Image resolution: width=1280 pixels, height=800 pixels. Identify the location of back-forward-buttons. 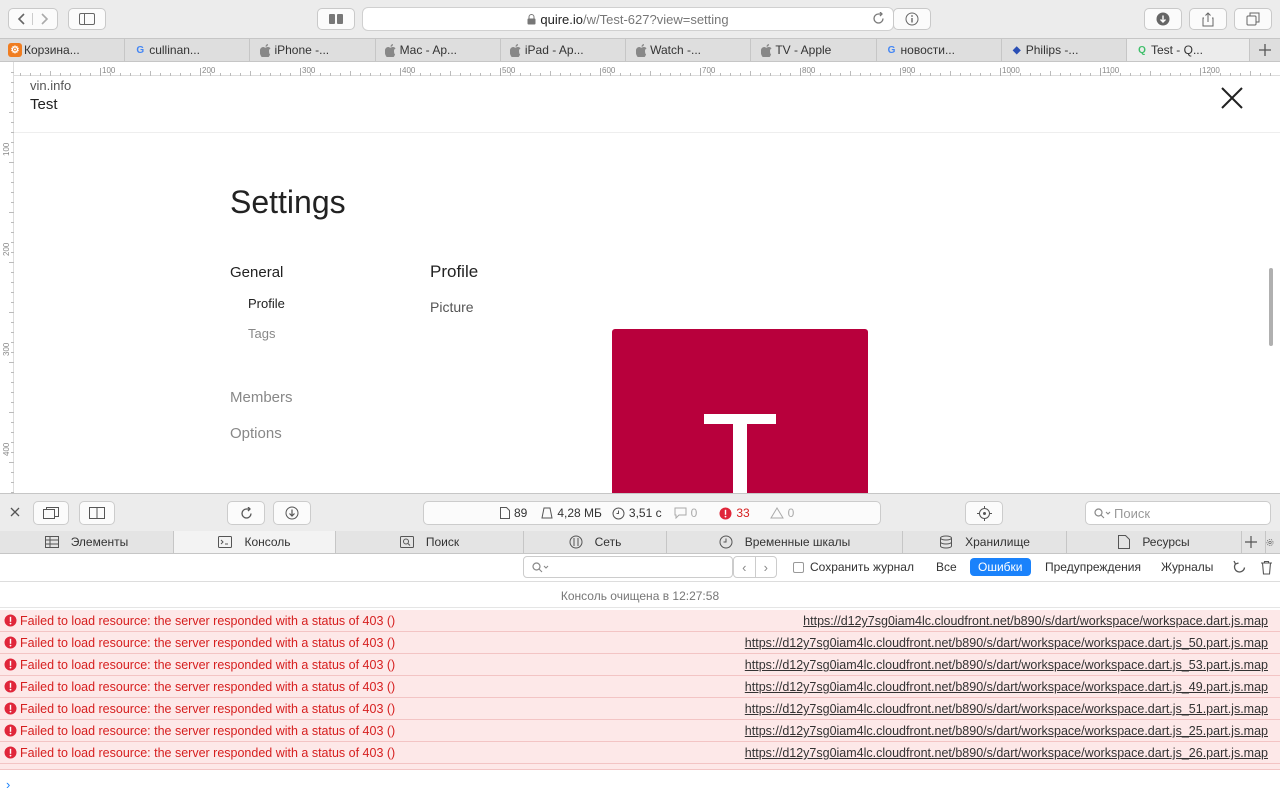
(33, 19).